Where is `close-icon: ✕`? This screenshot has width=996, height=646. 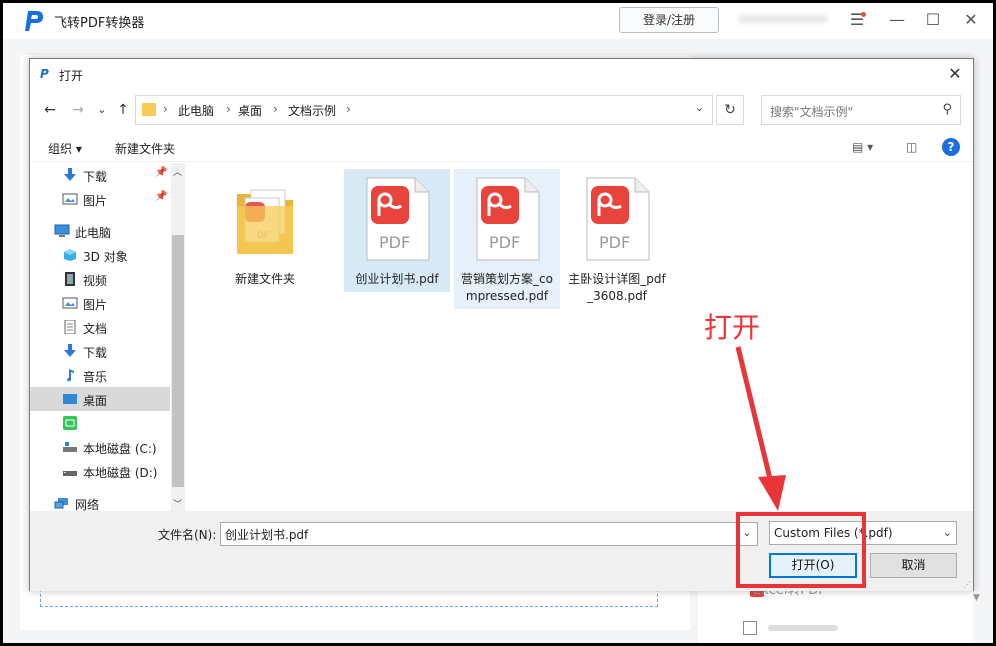 close-icon: ✕ is located at coordinates (971, 20).